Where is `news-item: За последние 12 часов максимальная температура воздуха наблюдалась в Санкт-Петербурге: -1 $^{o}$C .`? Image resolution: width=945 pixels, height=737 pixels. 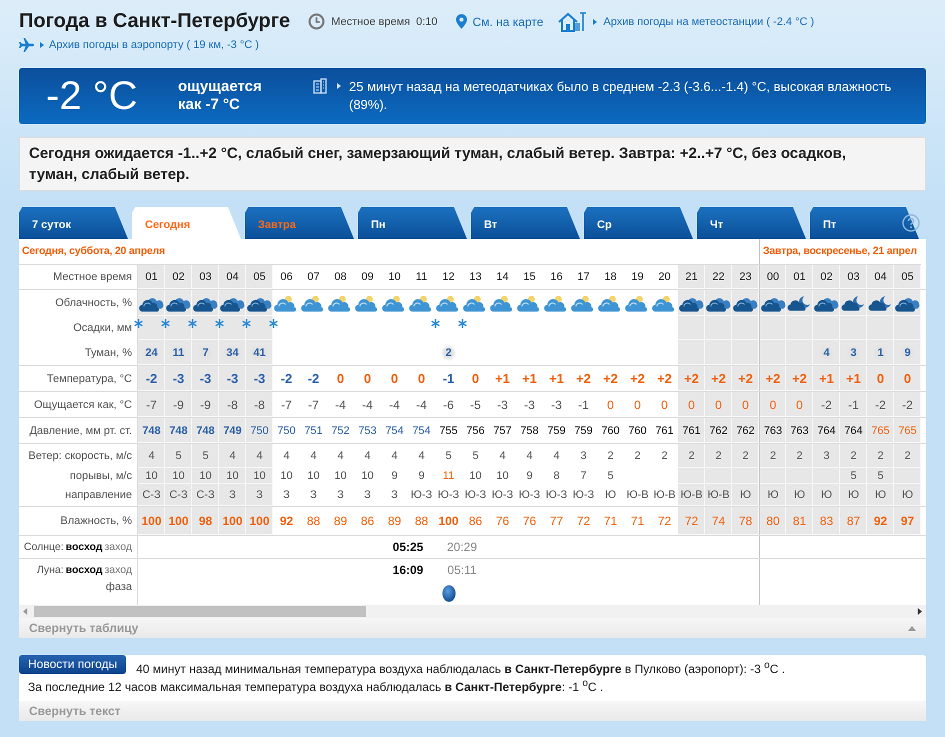
news-item: За последние 12 часов максимальная температура воздуха наблюдалась в Санкт-Петербурге: -1 $^{o}$C . is located at coordinates (315, 686).